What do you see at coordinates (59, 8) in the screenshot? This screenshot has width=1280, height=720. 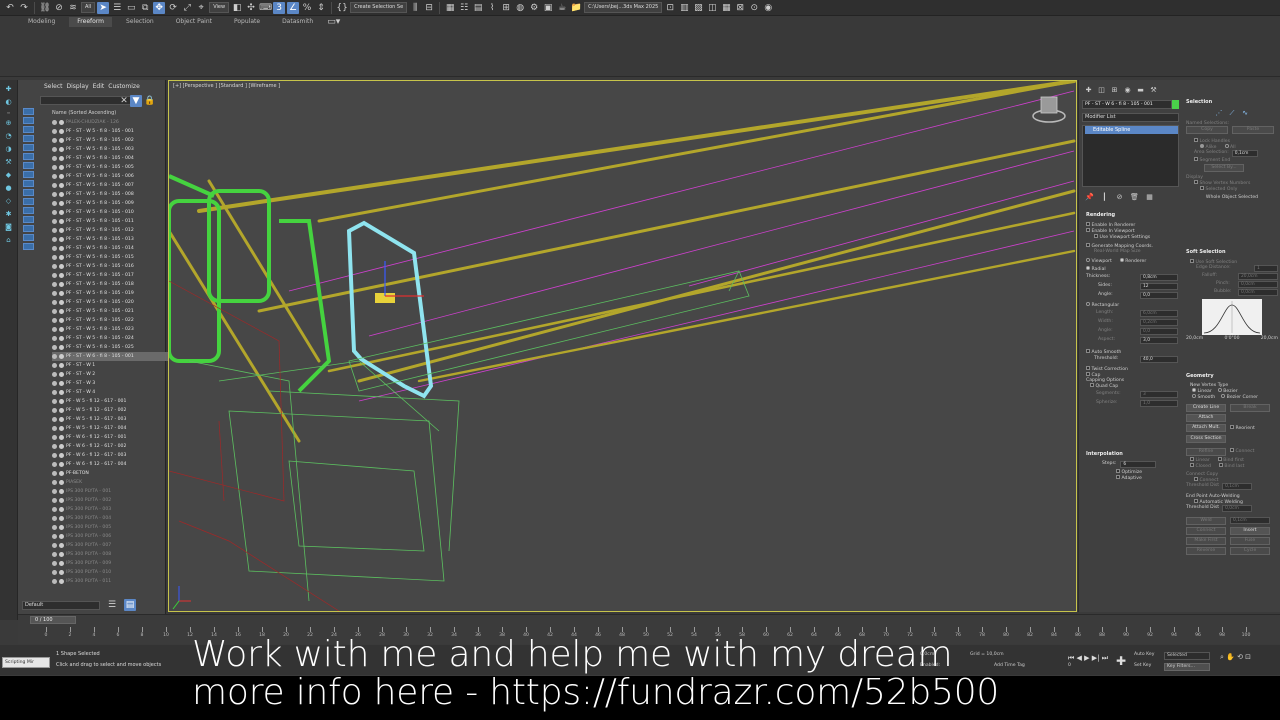 I see `unlink-icon: ⊘` at bounding box center [59, 8].